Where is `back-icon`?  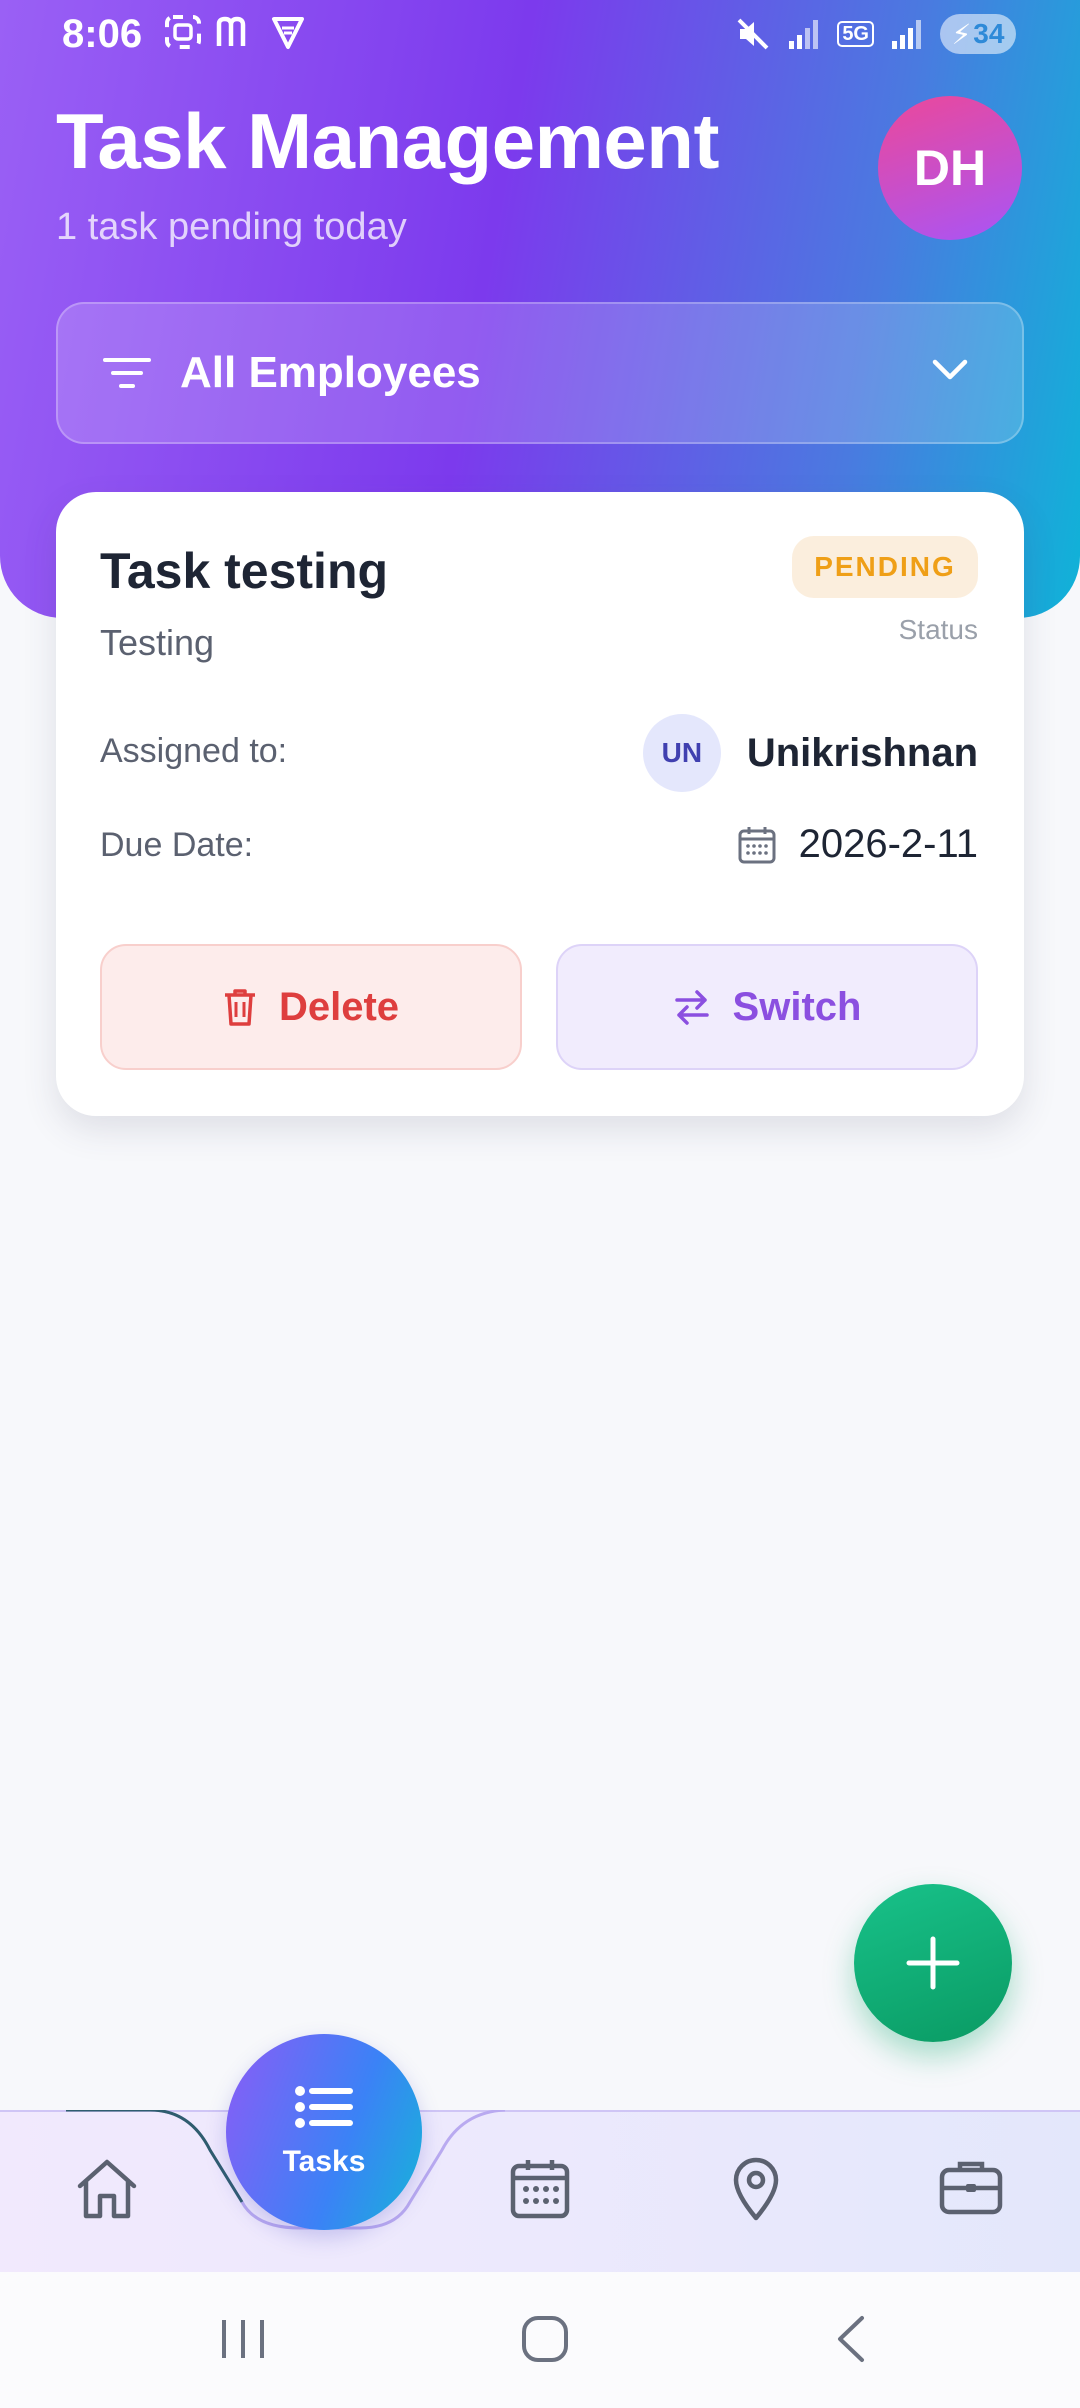
back-icon is located at coordinates (850, 2339).